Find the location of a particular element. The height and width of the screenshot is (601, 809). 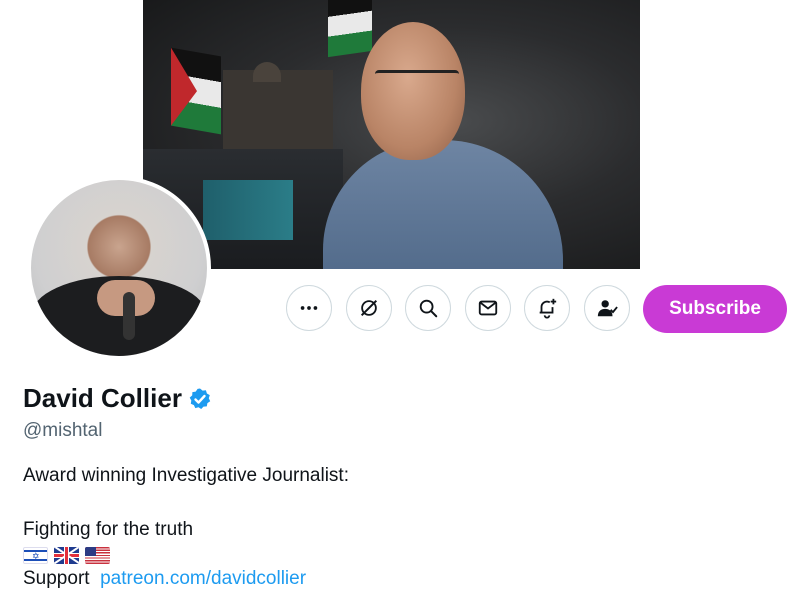

following-button is located at coordinates (607, 308).